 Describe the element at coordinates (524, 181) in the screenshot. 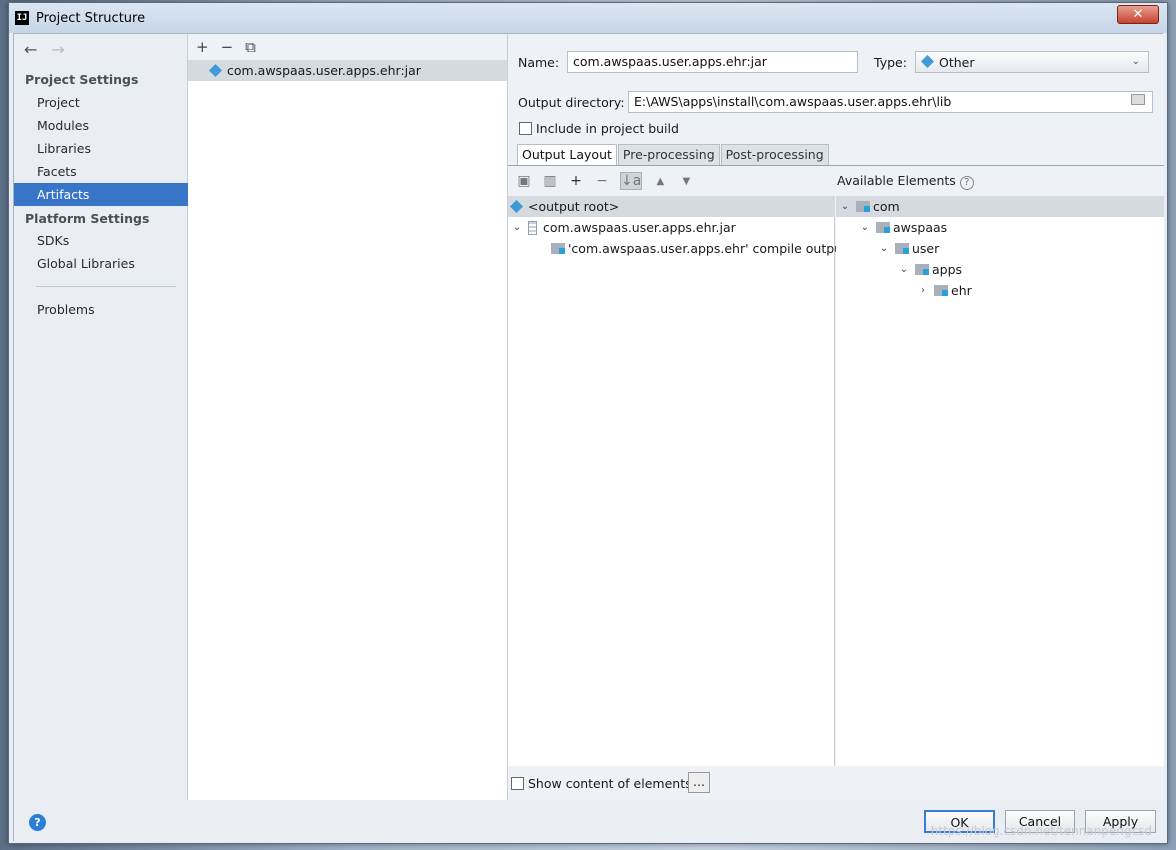

I see `create-directory-icon: ▣` at that location.